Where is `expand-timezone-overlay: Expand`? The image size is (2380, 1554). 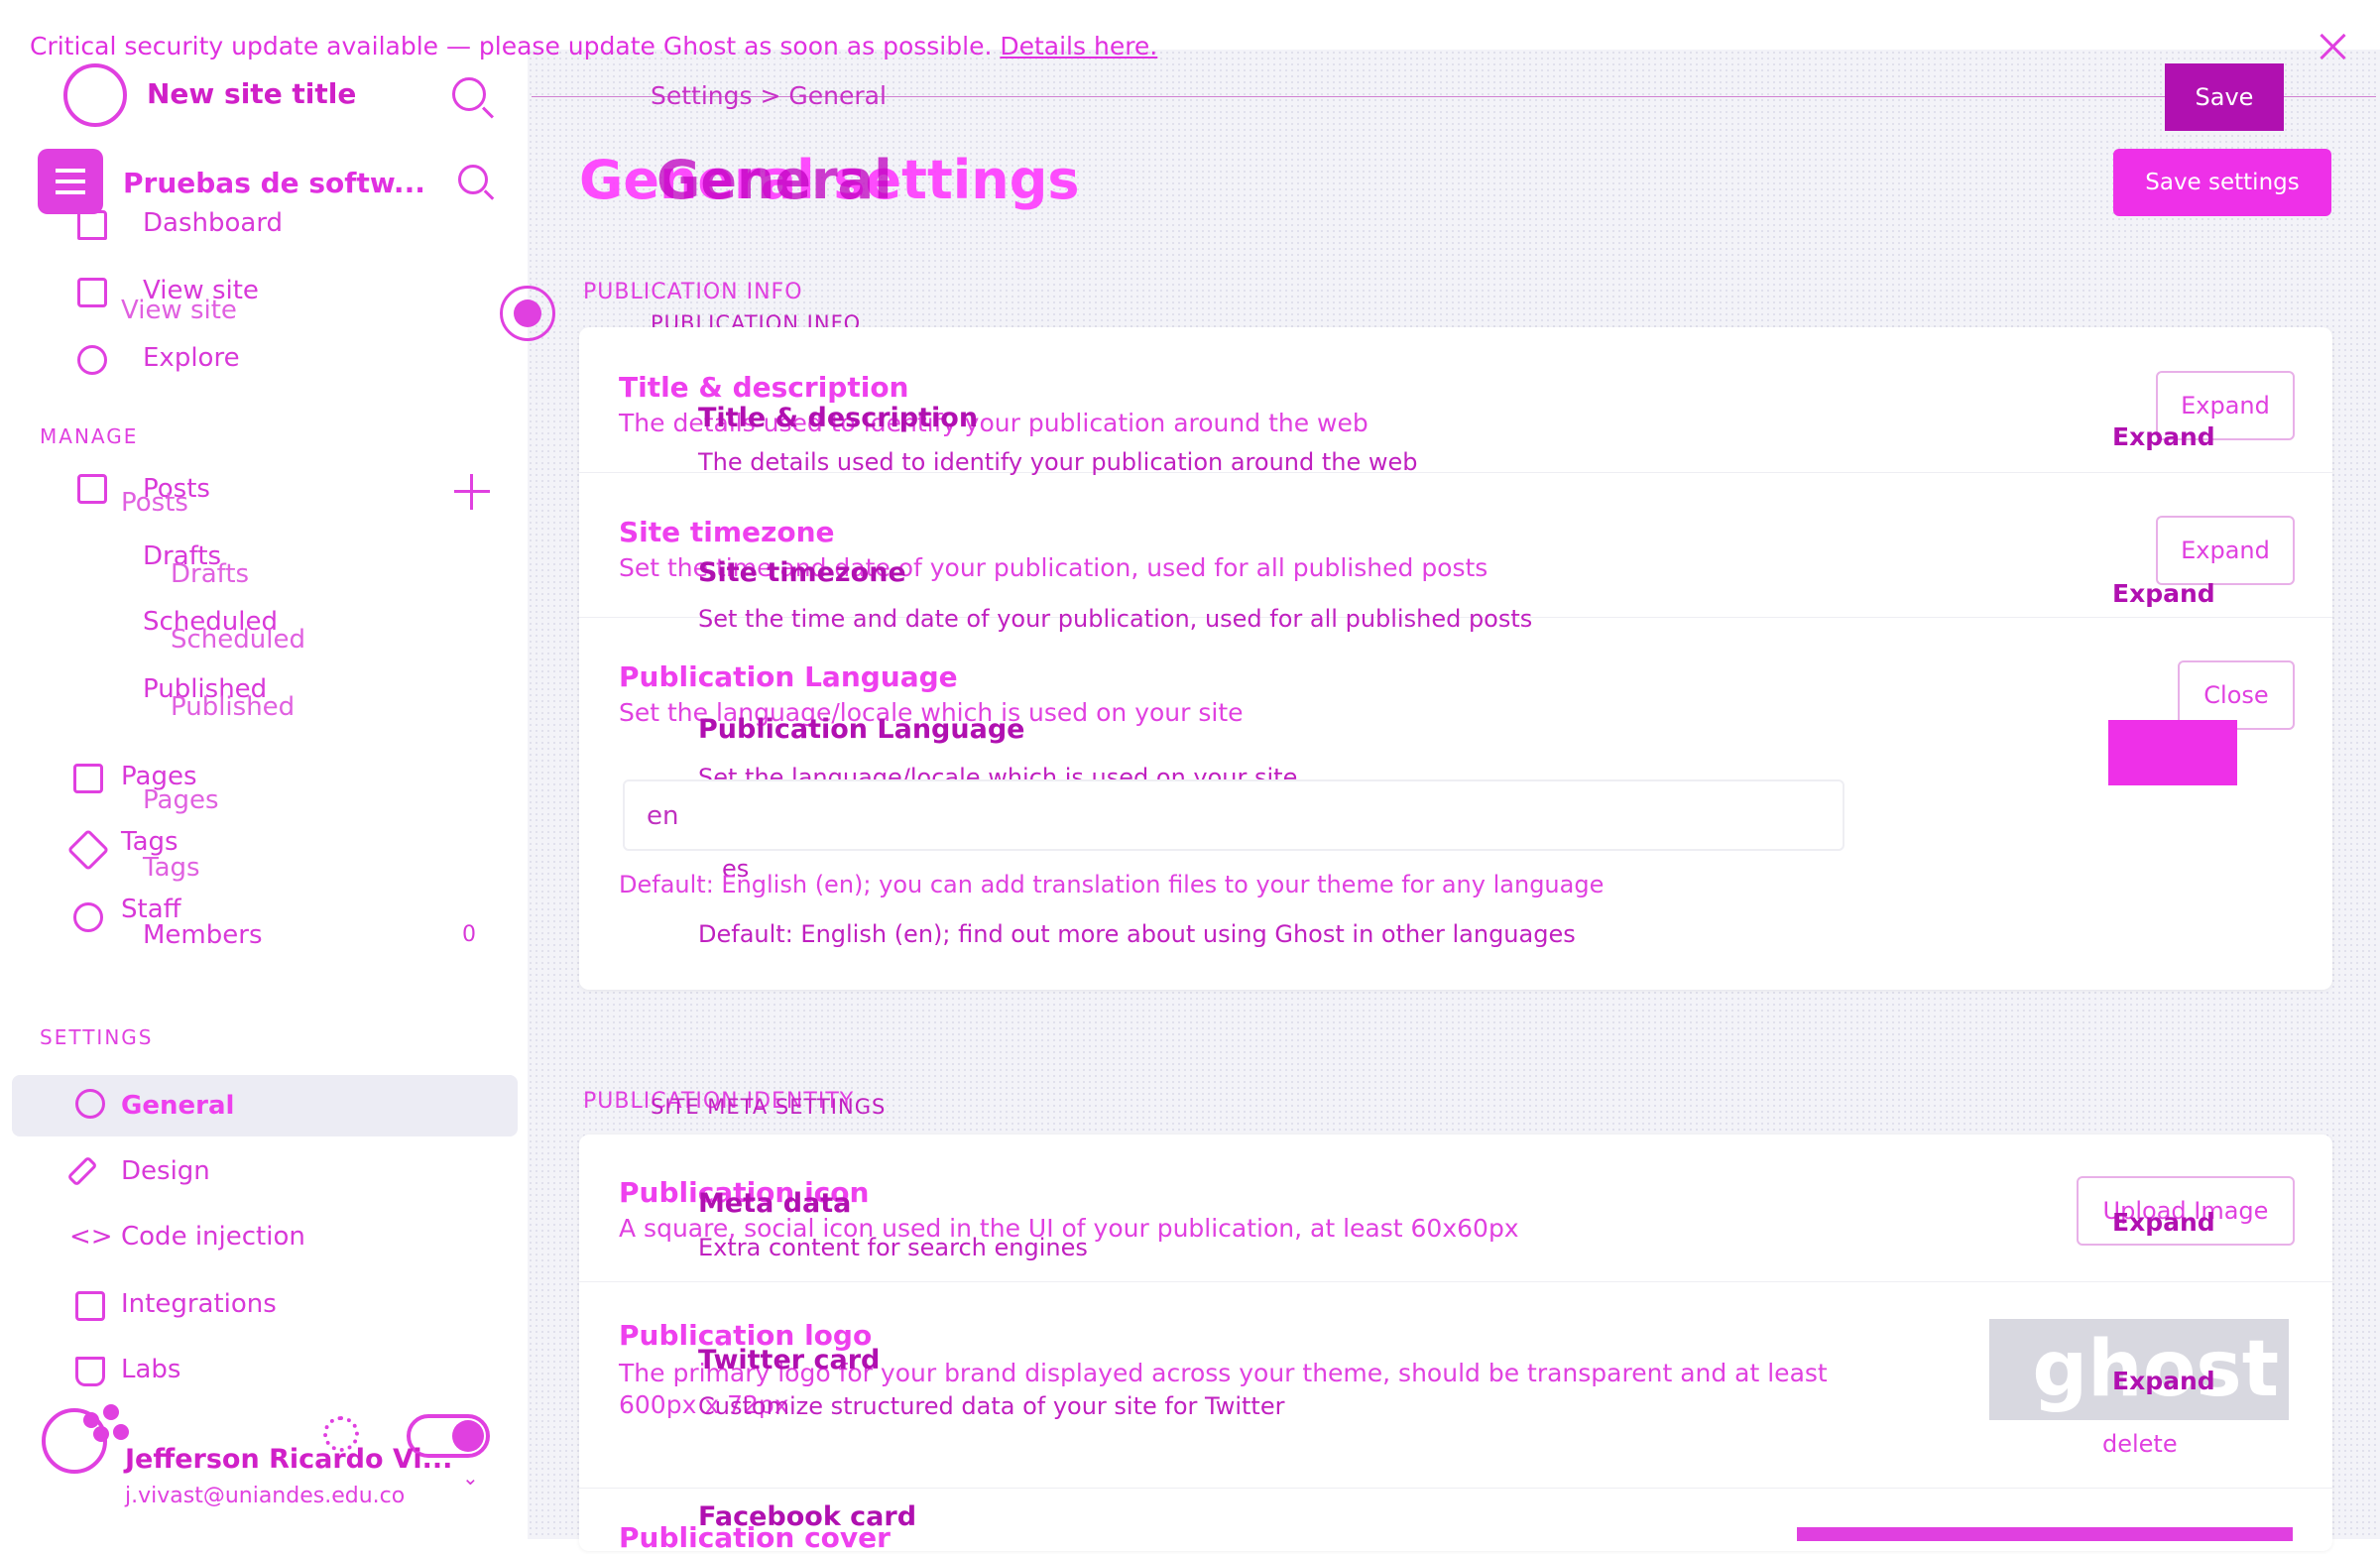 expand-timezone-overlay: Expand is located at coordinates (2163, 593).